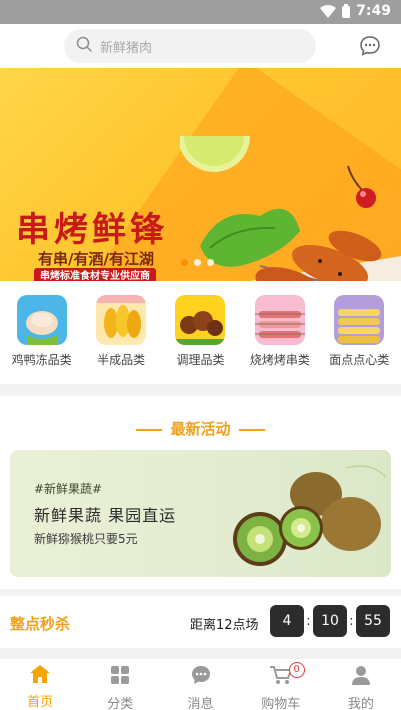 The width and height of the screenshot is (401, 710). What do you see at coordinates (309, 515) in the screenshot?
I see `kiwi-fruit-illustration` at bounding box center [309, 515].